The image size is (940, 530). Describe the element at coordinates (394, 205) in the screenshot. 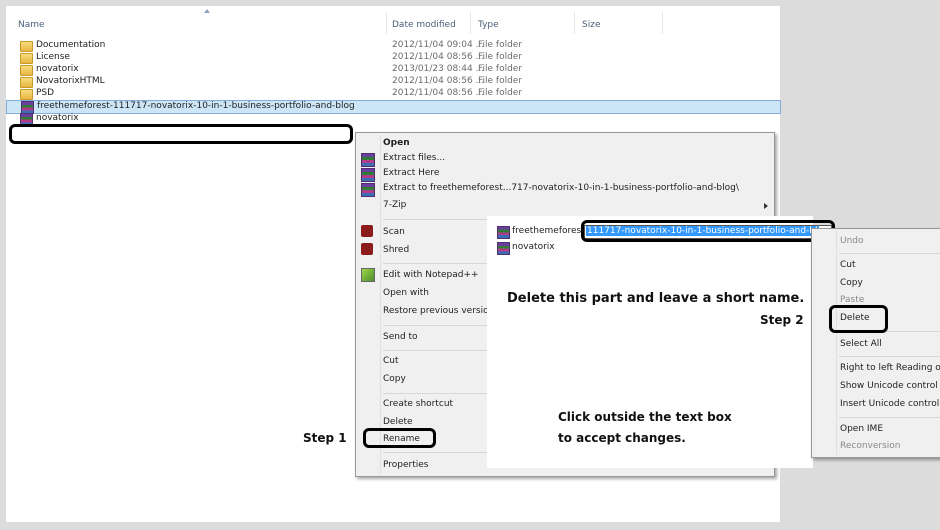

I see `menu-item-7zip: 7-Zip` at that location.